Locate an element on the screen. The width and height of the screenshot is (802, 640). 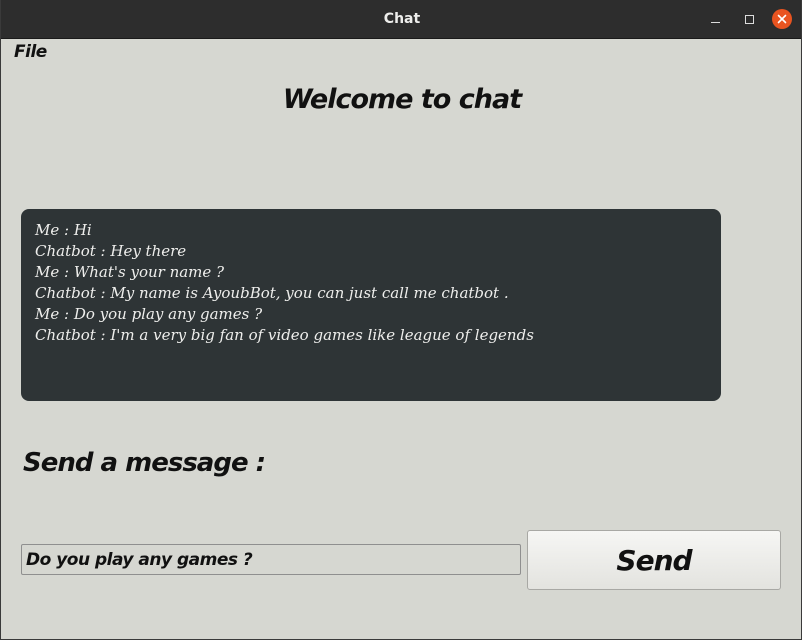
menu-bar: File is located at coordinates (30, 52).